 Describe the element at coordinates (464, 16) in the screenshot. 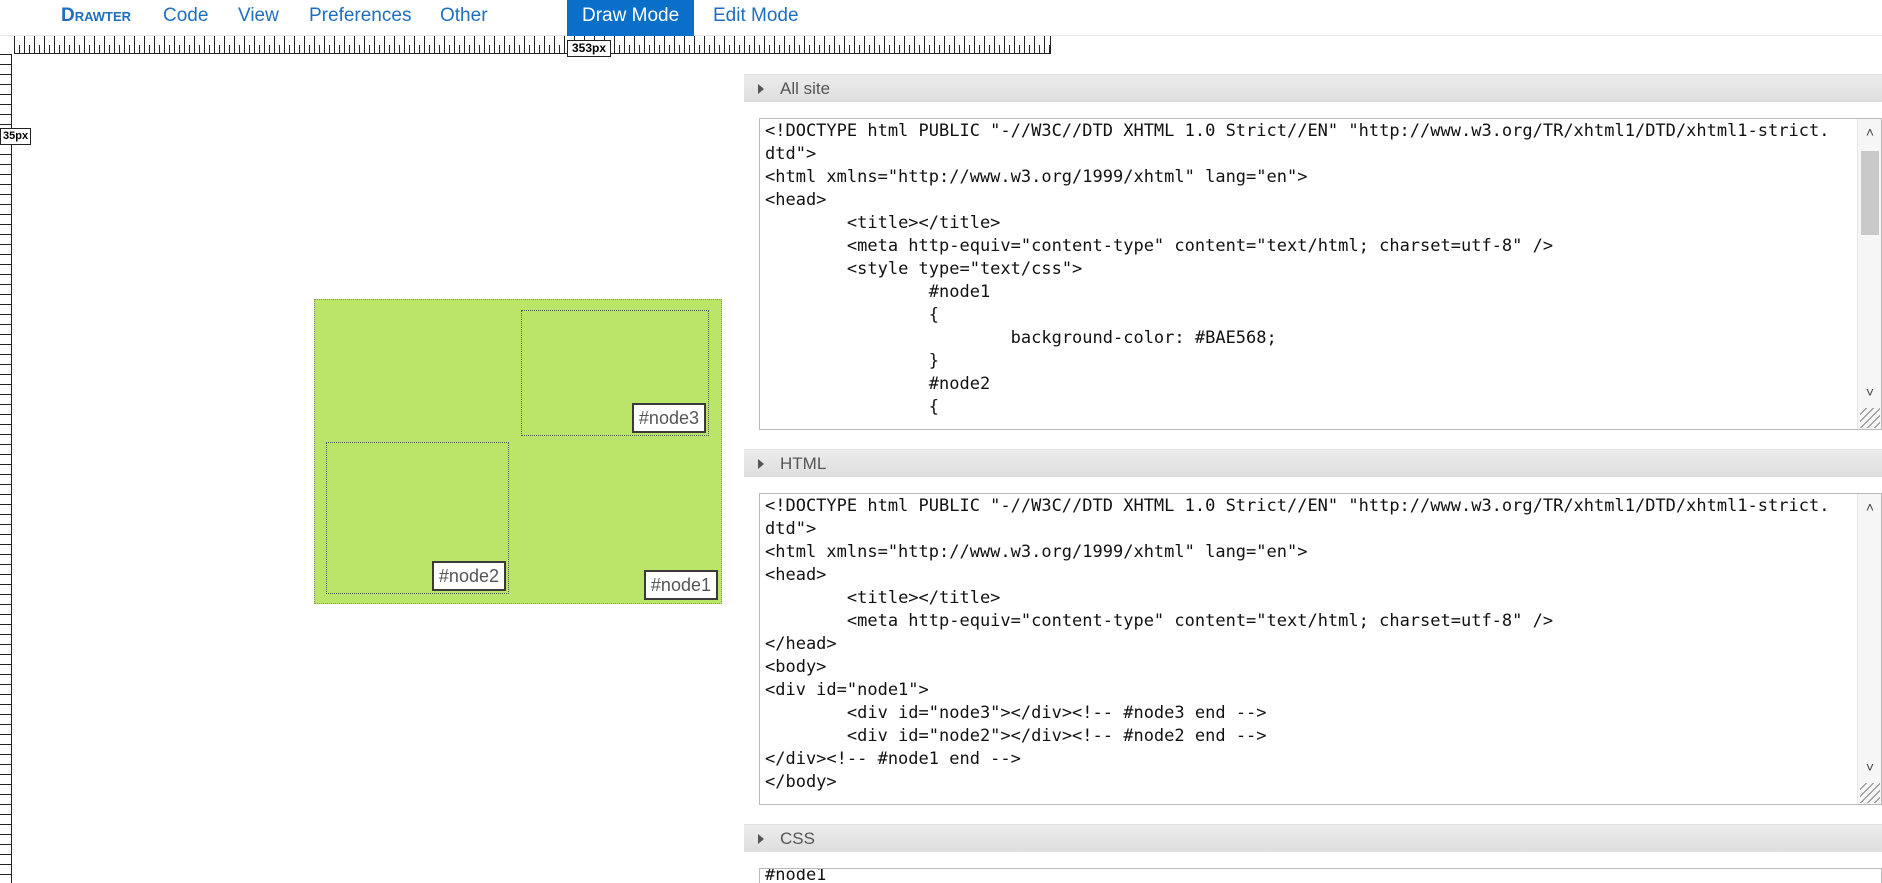

I see `menu-other: Other` at that location.